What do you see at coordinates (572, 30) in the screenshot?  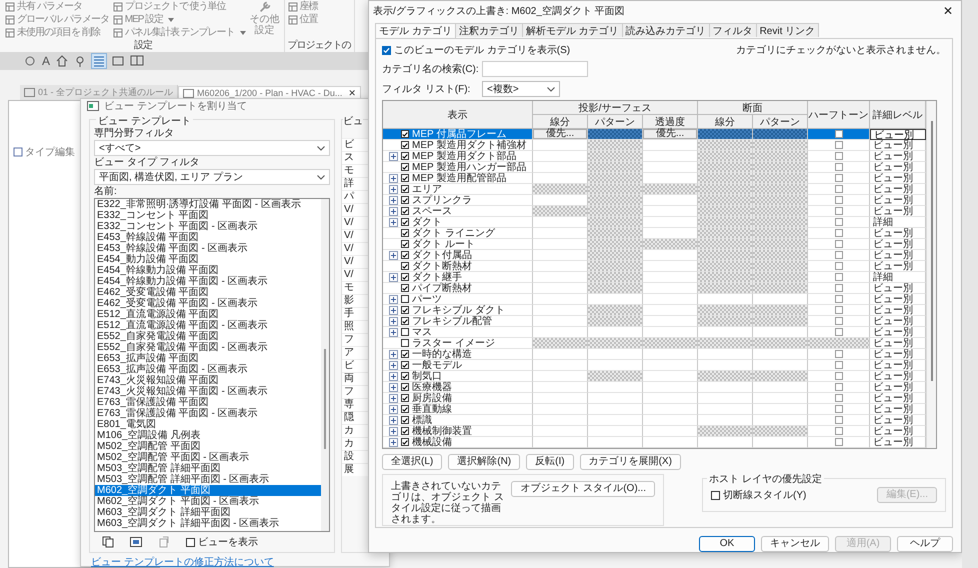 I see `tab: 解析モデル カテゴリ` at bounding box center [572, 30].